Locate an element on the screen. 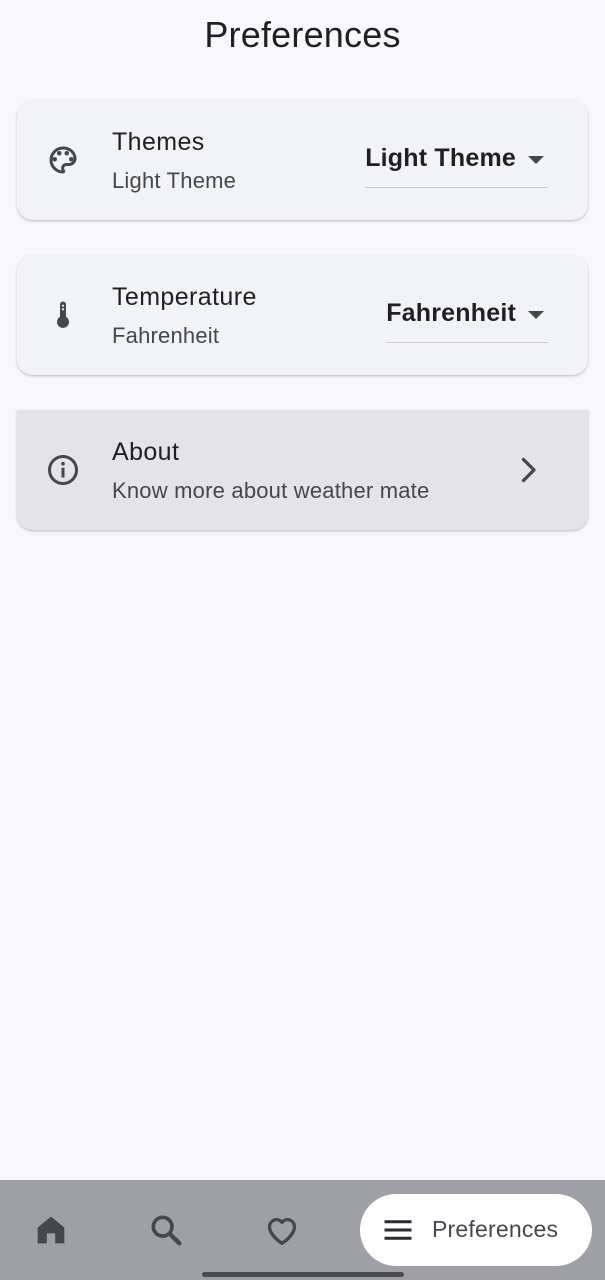  temperature-dropdown-value: Fahrenheit is located at coordinates (451, 313).